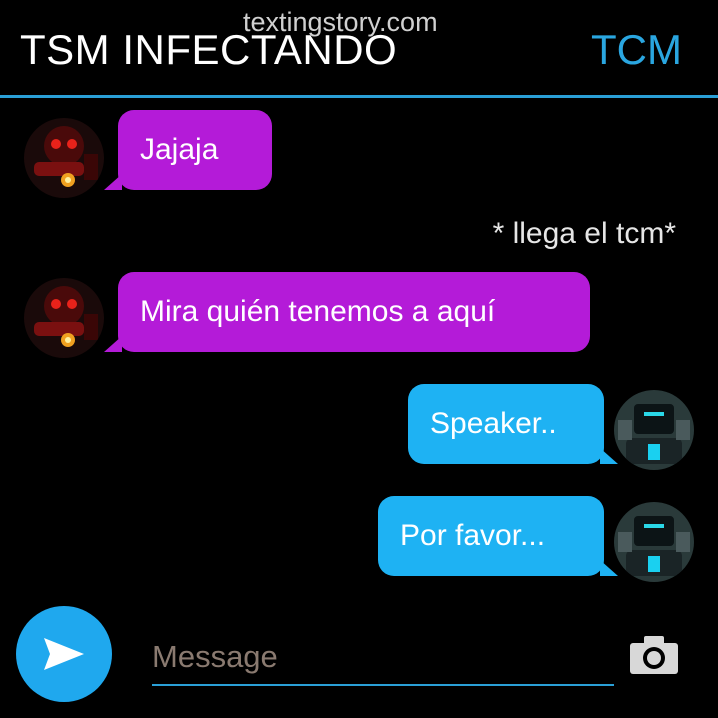 The height and width of the screenshot is (718, 718). I want to click on message-bubble-incoming: Jajaja, so click(195, 150).